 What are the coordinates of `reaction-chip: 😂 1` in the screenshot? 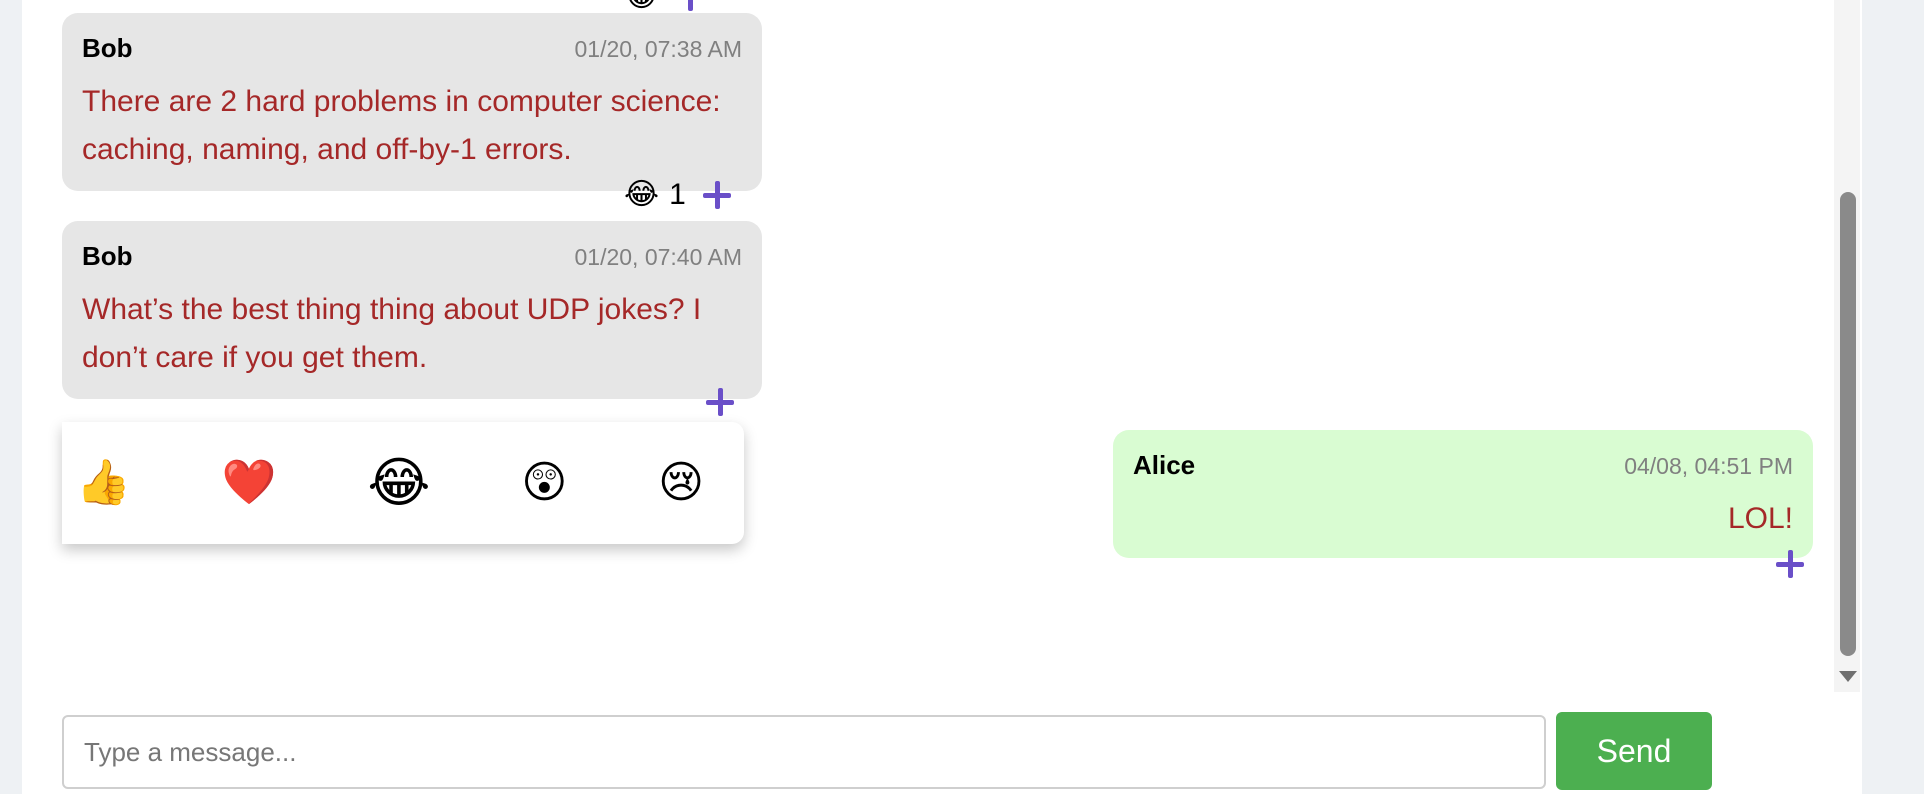 It's located at (655, 195).